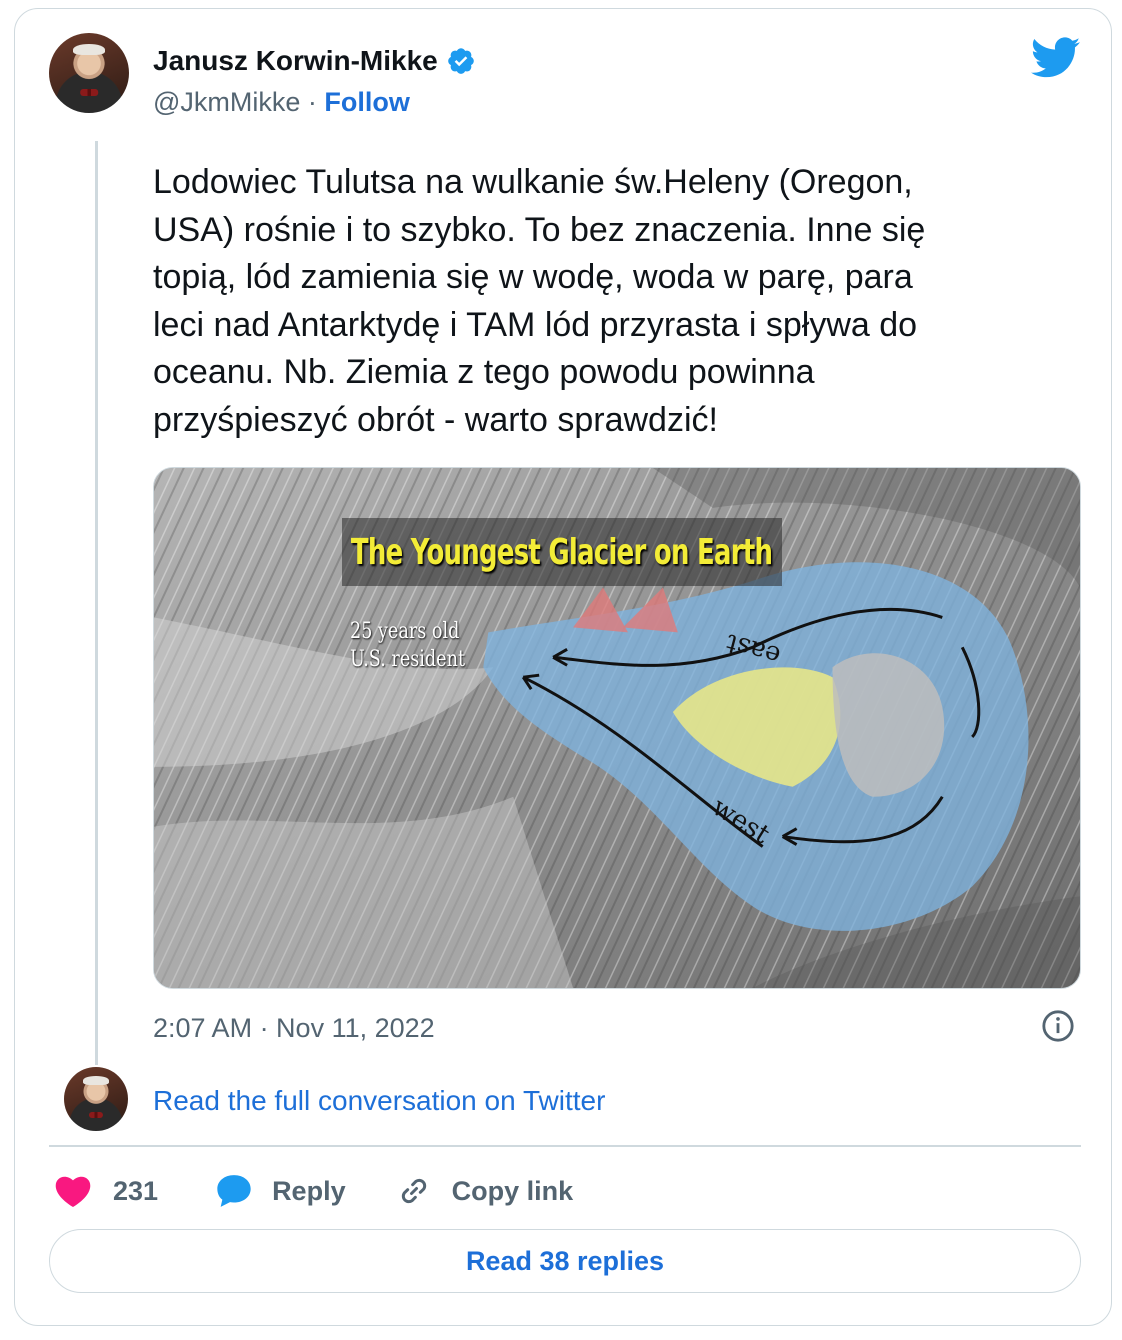 This screenshot has width=1122, height=1340. I want to click on media-title-box: The Youngest Glacier on Earth, so click(562, 552).